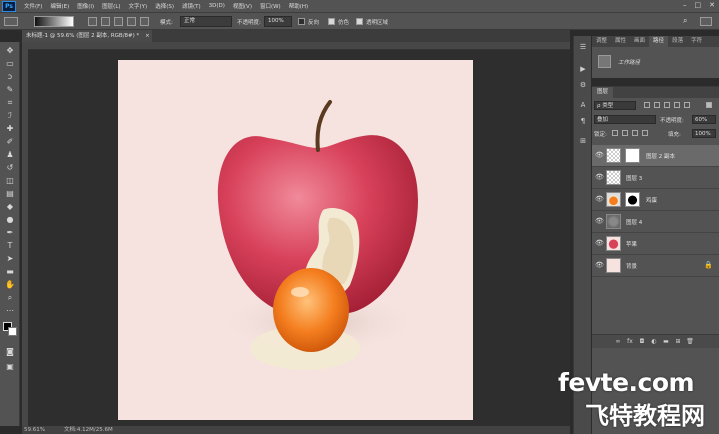 This screenshot has height=434, width=719. I want to click on tool-preset-picker, so click(11, 21).